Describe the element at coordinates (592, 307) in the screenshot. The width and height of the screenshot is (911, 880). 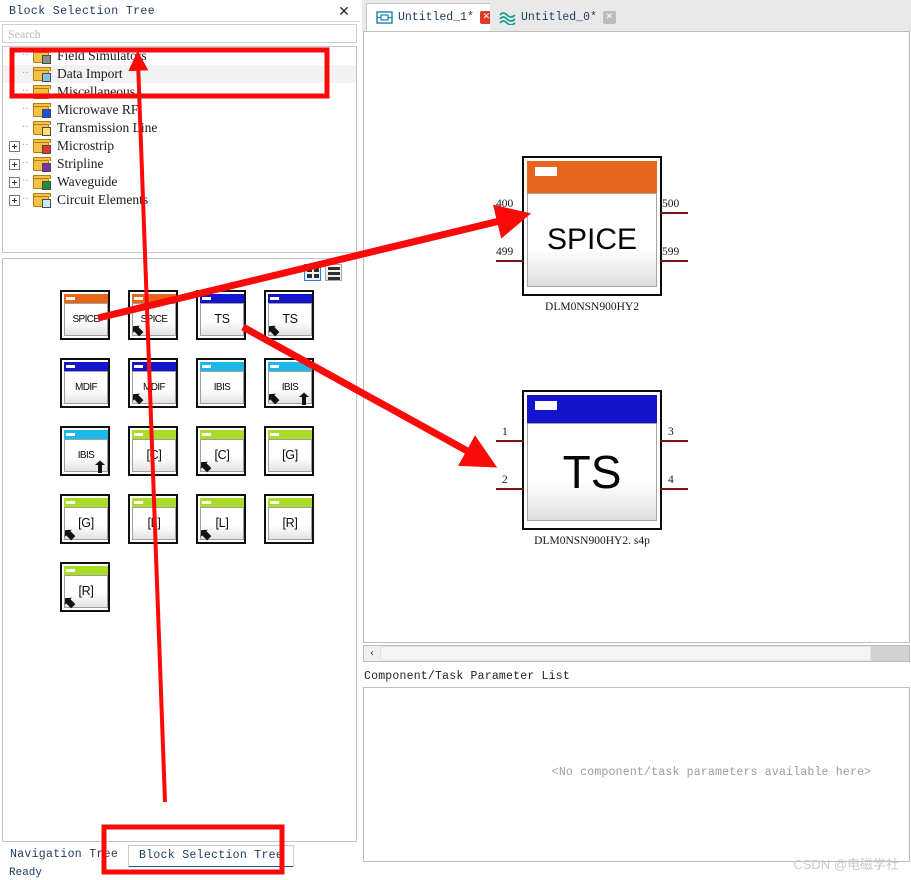
I see `spice-block-caption: DLM0NSN900HY2` at that location.